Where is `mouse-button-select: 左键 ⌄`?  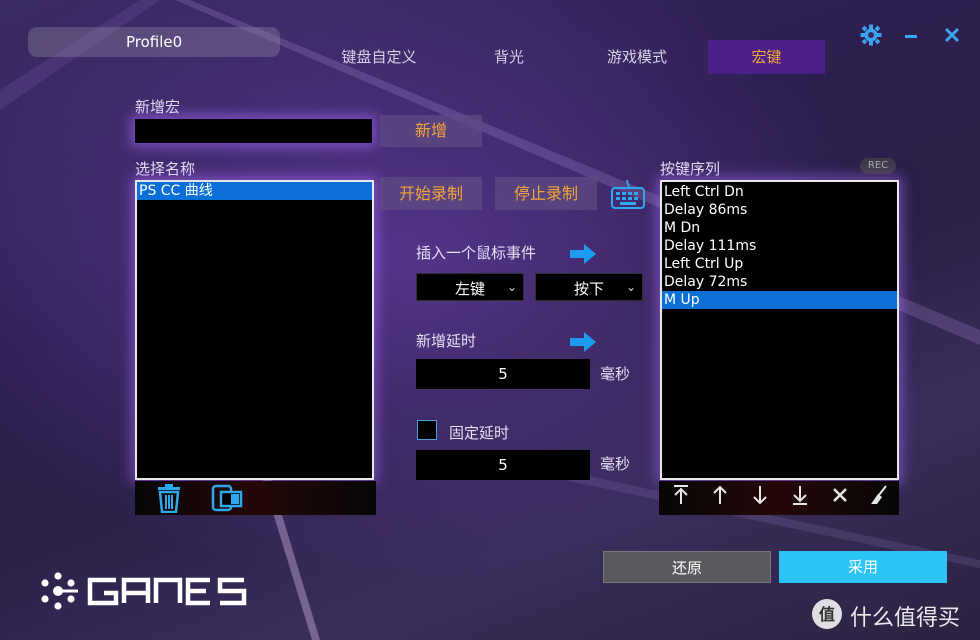
mouse-button-select: 左键 ⌄ is located at coordinates (470, 287).